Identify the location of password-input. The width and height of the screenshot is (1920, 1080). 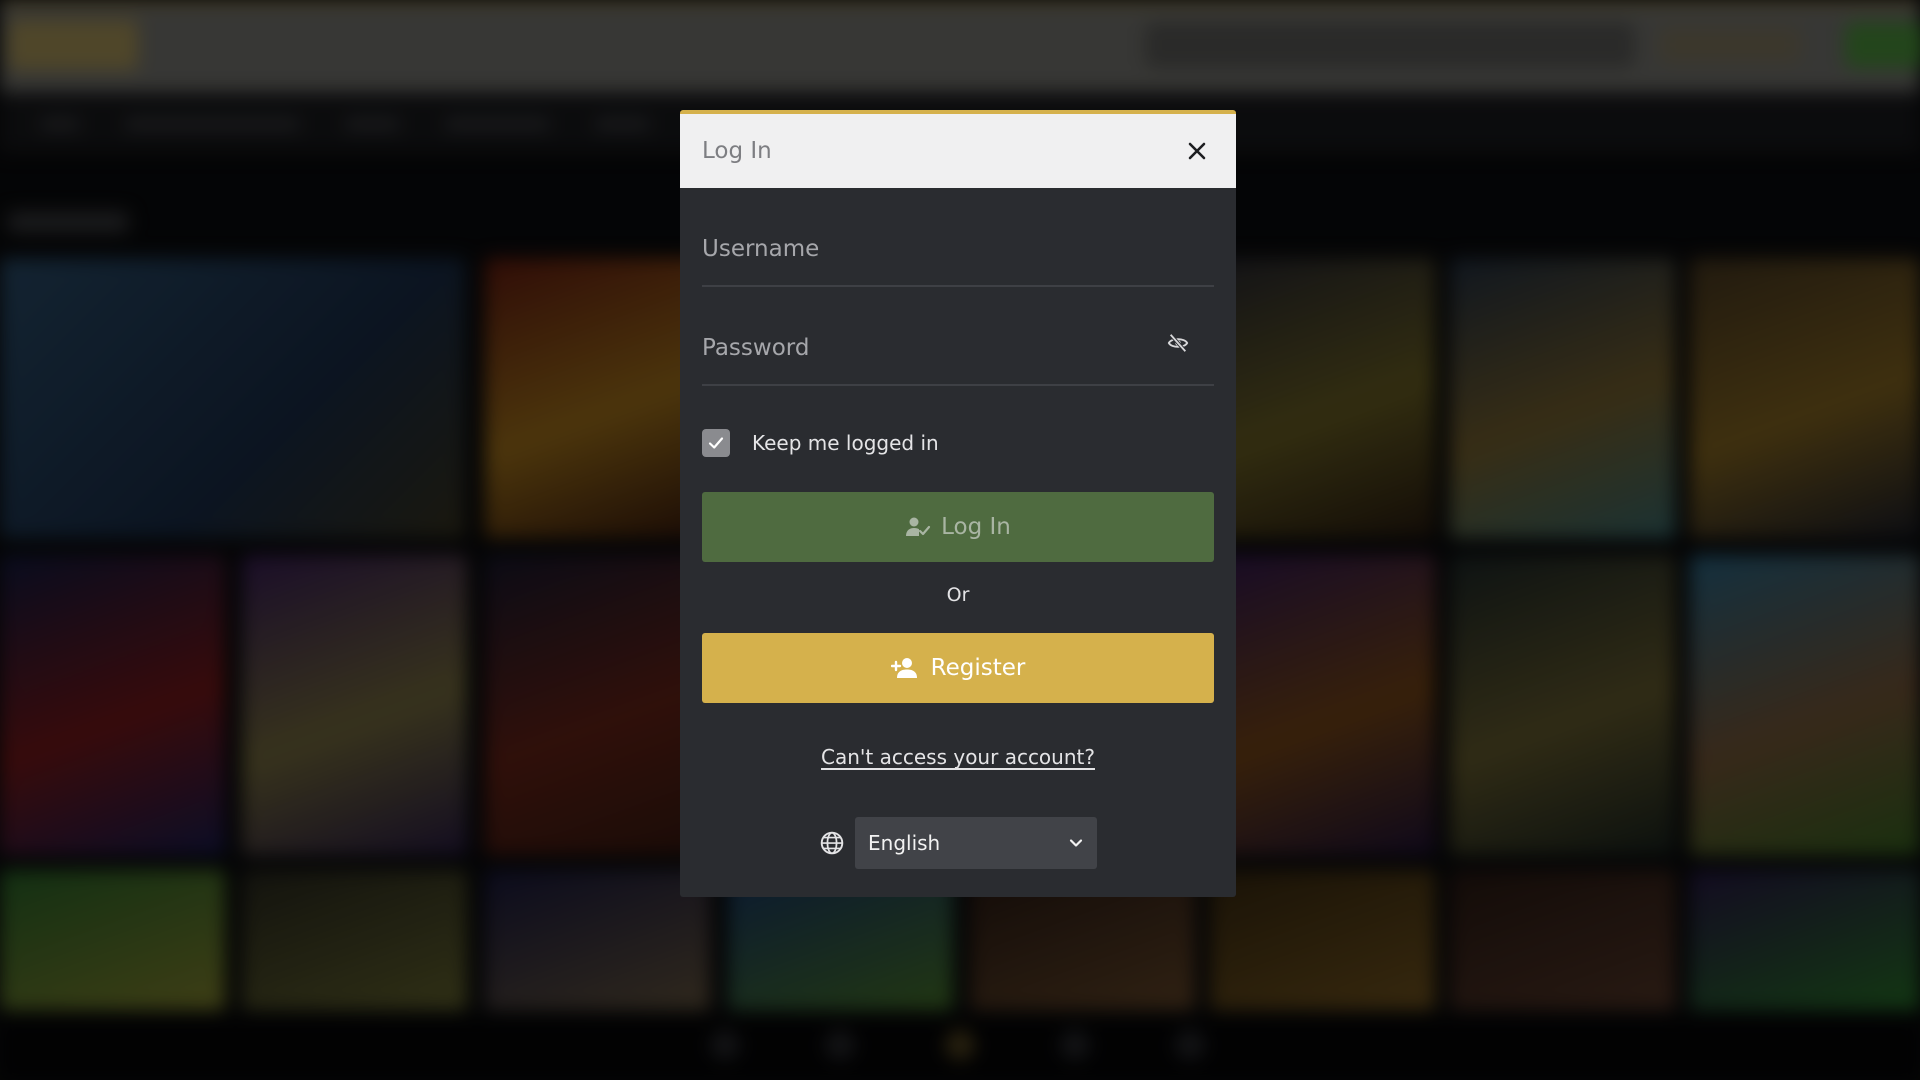
(958, 334).